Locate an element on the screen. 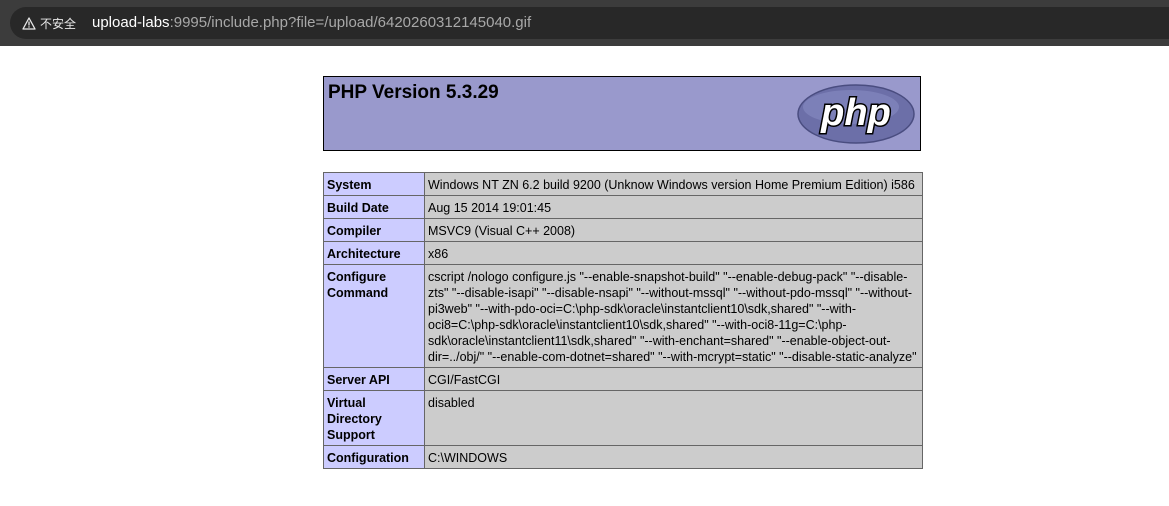  row-key: Configuration is located at coordinates (374, 457).